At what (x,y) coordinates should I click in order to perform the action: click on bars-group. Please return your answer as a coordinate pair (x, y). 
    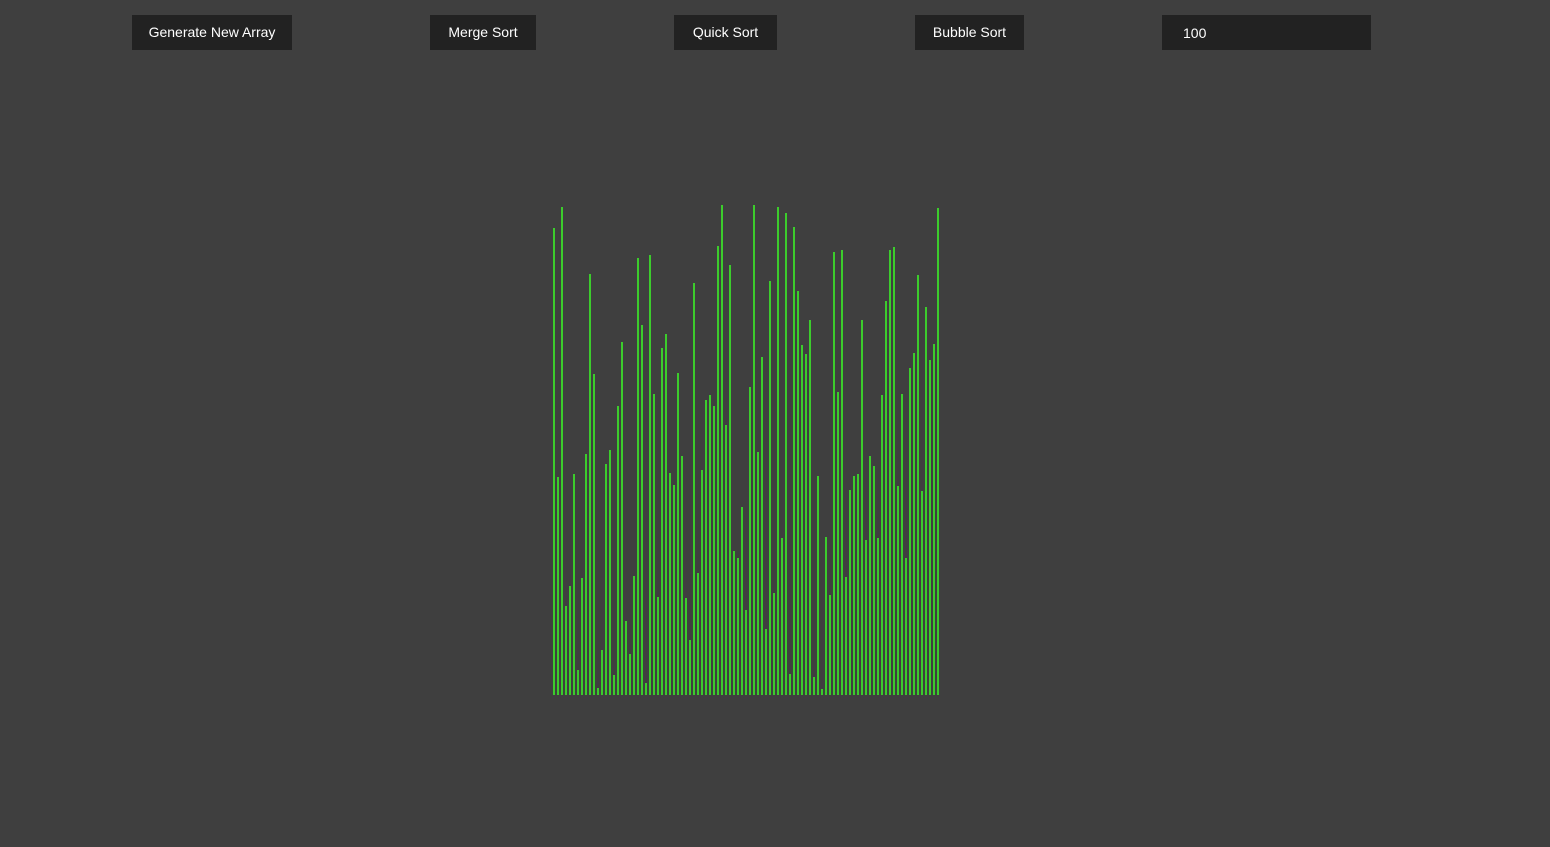
    Looking at the image, I should click on (746, 450).